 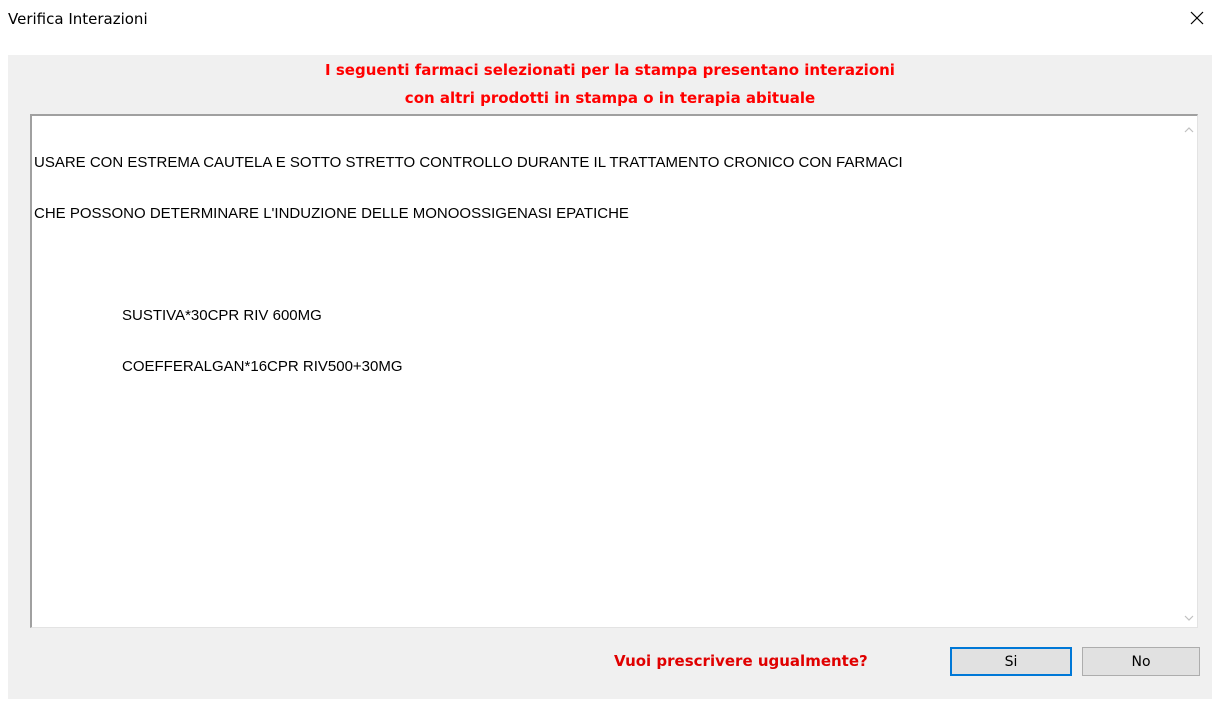 I want to click on close-button, so click(x=1197, y=20).